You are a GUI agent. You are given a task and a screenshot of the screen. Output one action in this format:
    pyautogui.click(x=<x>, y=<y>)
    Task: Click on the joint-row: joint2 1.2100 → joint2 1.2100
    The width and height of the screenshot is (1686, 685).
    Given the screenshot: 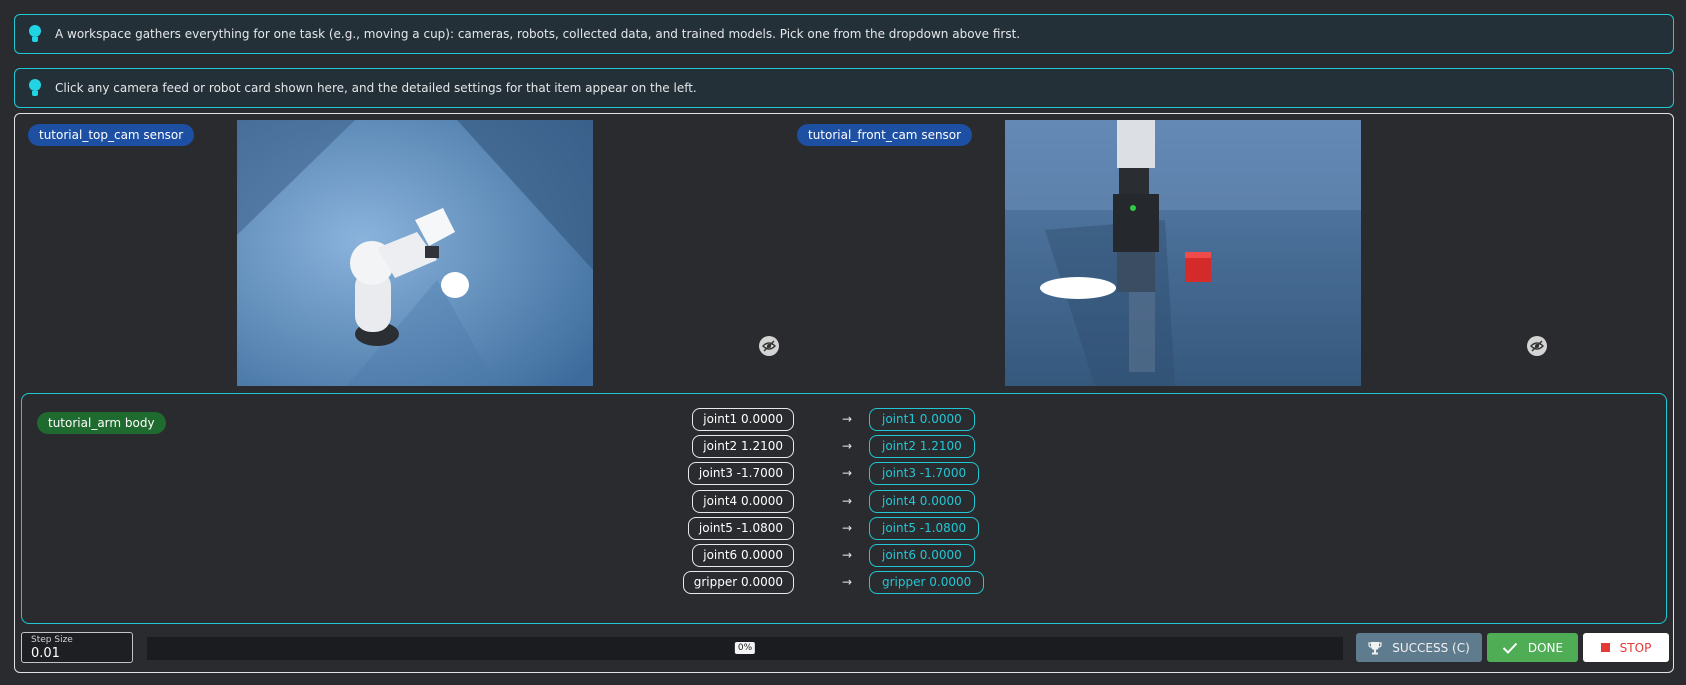 What is the action you would take?
    pyautogui.click(x=844, y=446)
    